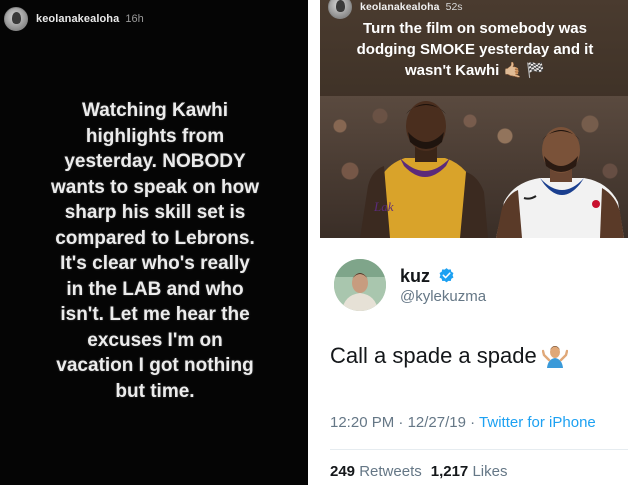 Image resolution: width=628 pixels, height=485 pixels. Describe the element at coordinates (433, 355) in the screenshot. I see `tweet-body-text: Call a spade a spade` at that location.